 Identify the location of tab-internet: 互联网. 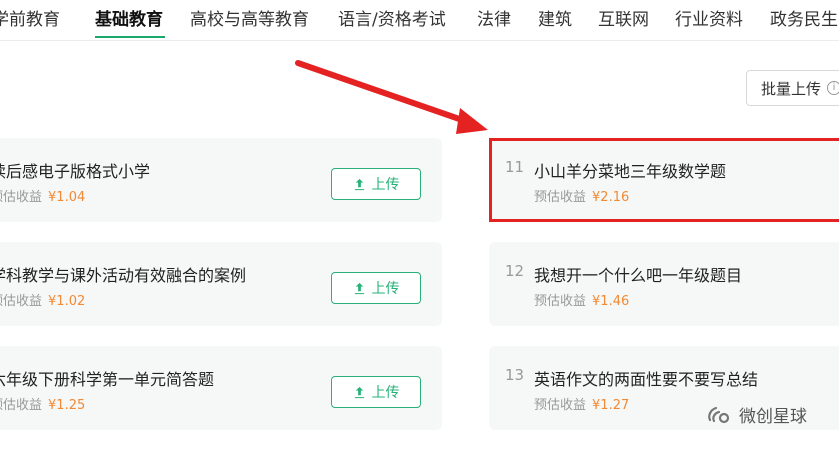
(623, 17).